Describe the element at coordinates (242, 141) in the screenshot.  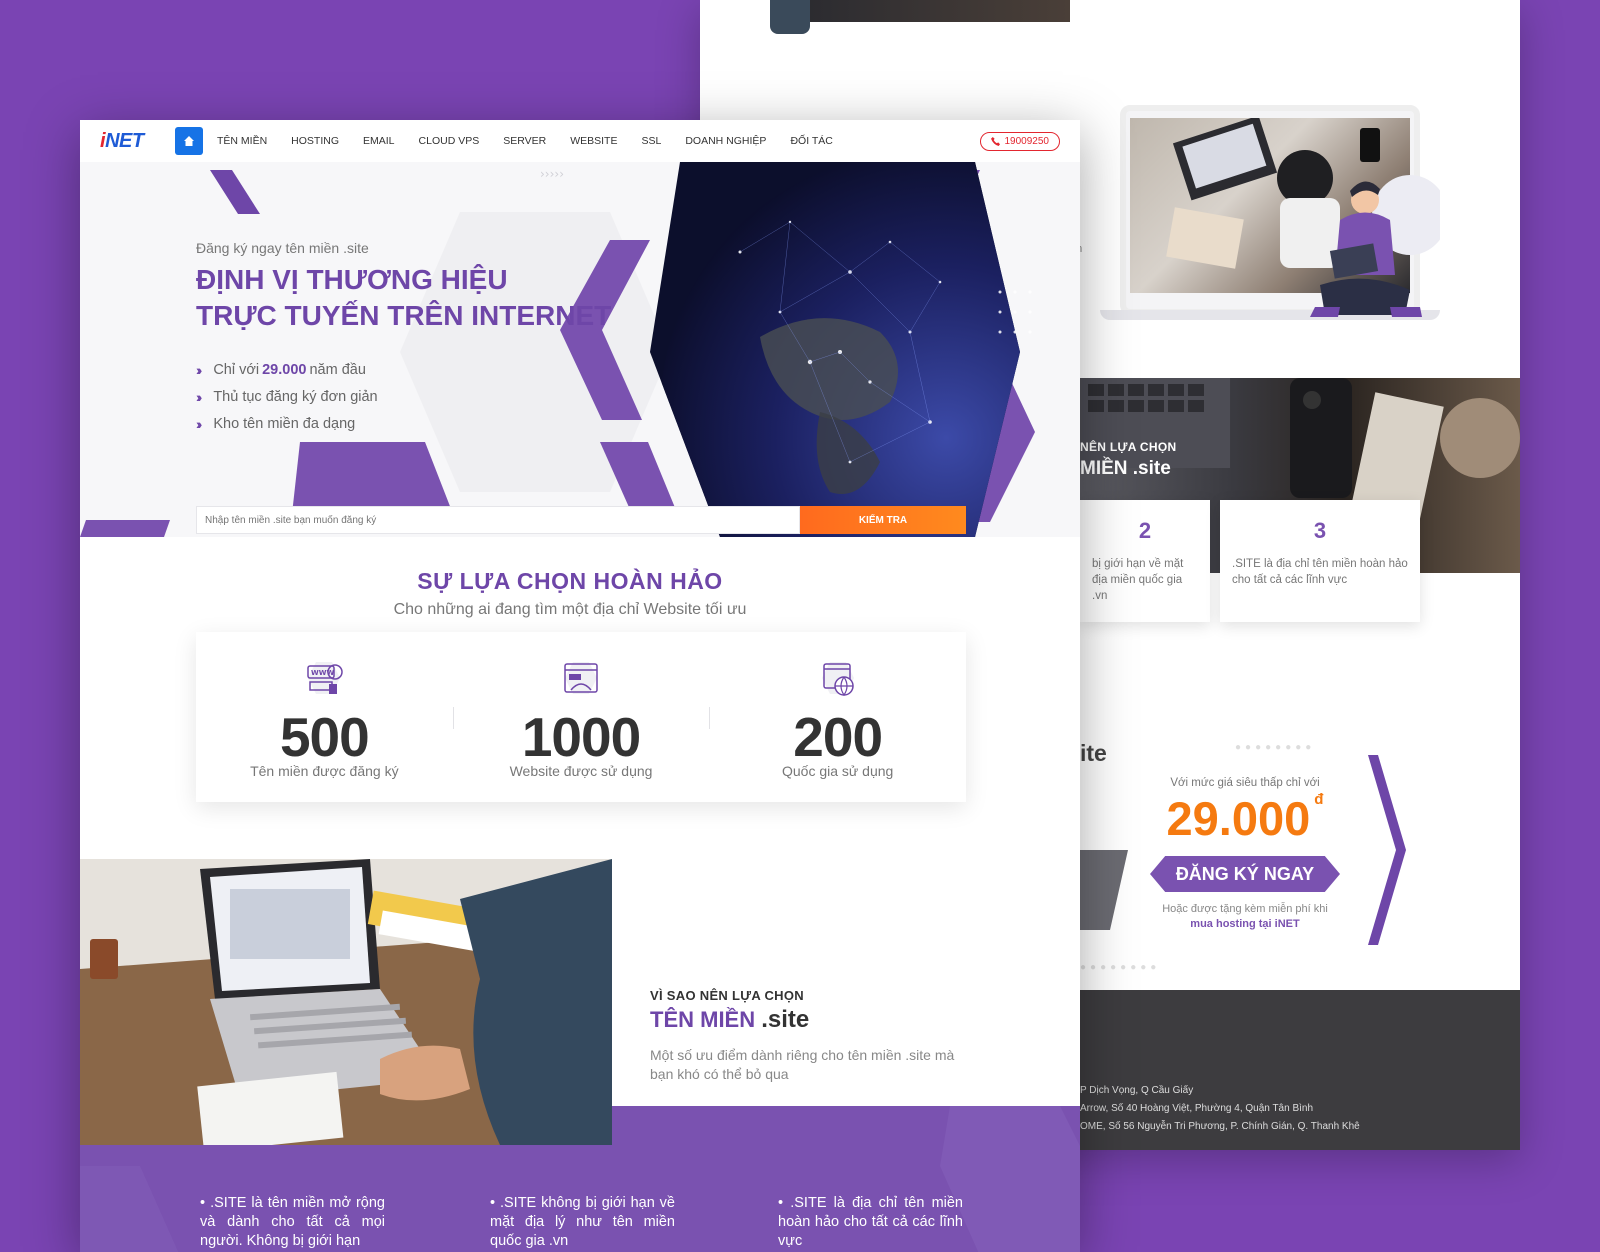
I see `nav-item-ten-mien: TÊN MIỀN` at that location.